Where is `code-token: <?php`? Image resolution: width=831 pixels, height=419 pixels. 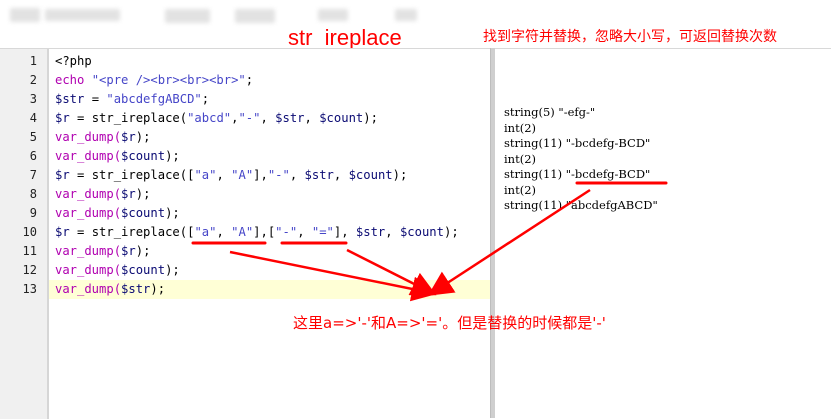 code-token: <?php is located at coordinates (73, 61).